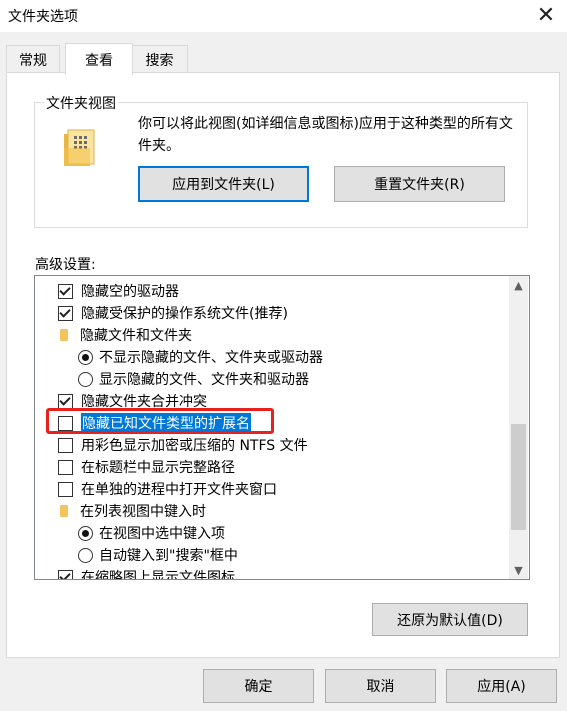 Image resolution: width=567 pixels, height=711 pixels. I want to click on window-title: 文件夹选项, so click(43, 17).